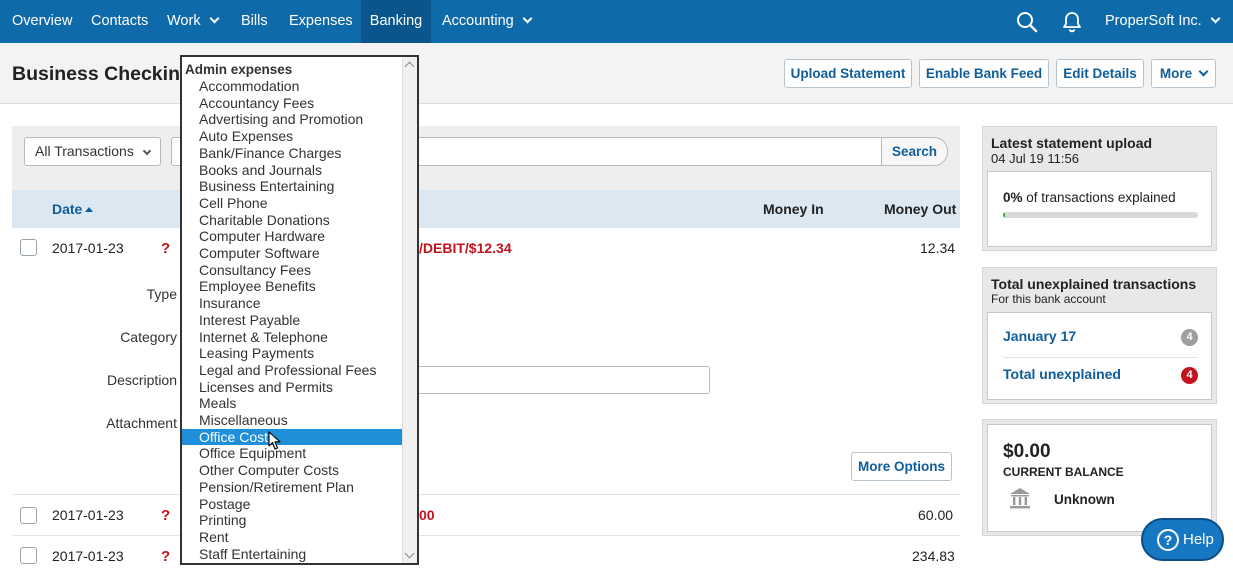 The height and width of the screenshot is (574, 1233). Describe the element at coordinates (292, 470) in the screenshot. I see `dropdown-option: Other Computer Costs` at that location.